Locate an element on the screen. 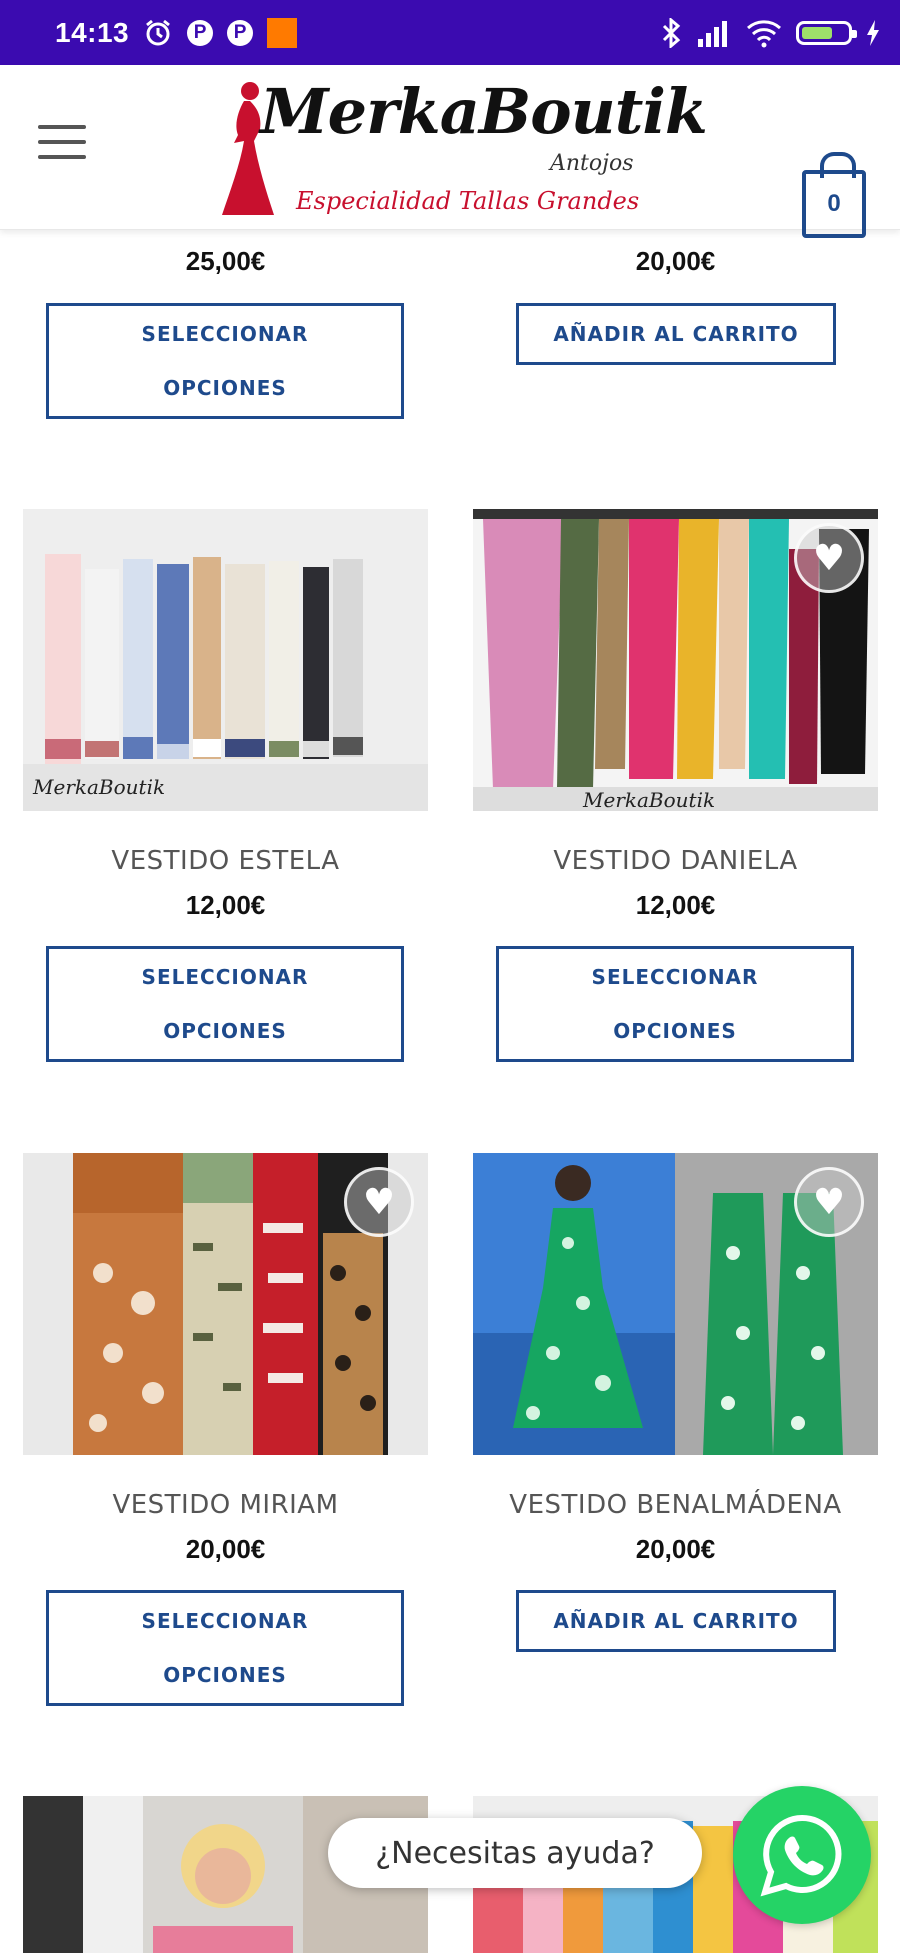 The image size is (900, 1953). status-bar: 14:13 P P is located at coordinates (450, 32).